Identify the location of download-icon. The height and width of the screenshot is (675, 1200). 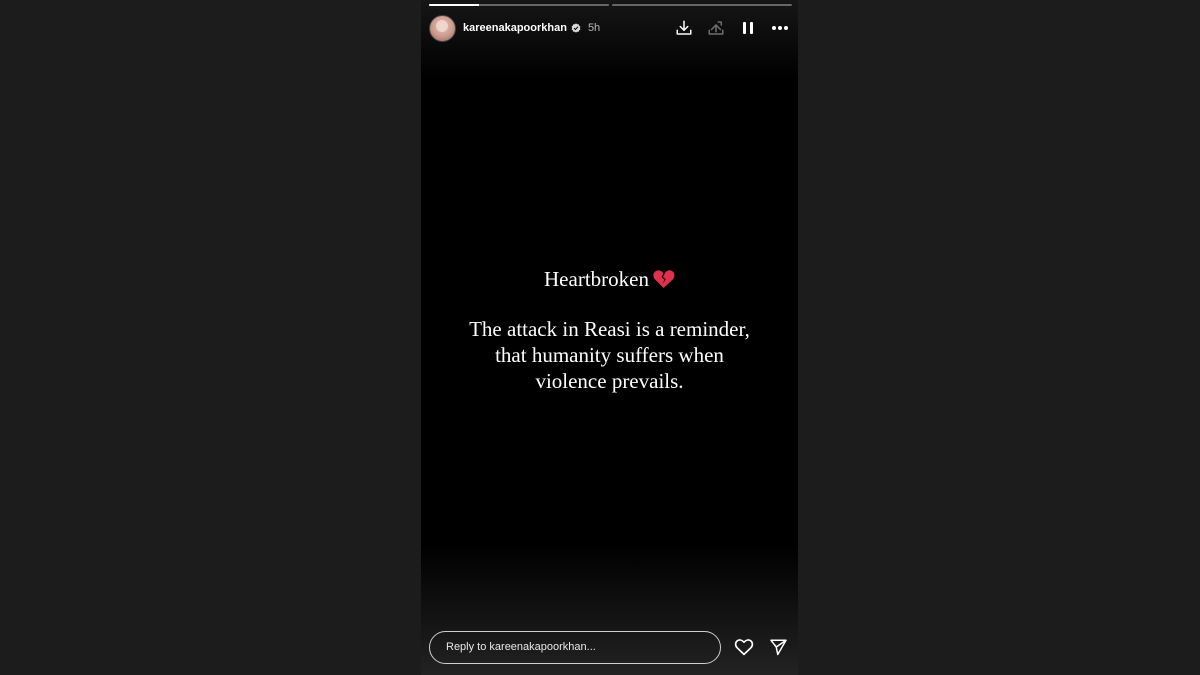
(684, 27).